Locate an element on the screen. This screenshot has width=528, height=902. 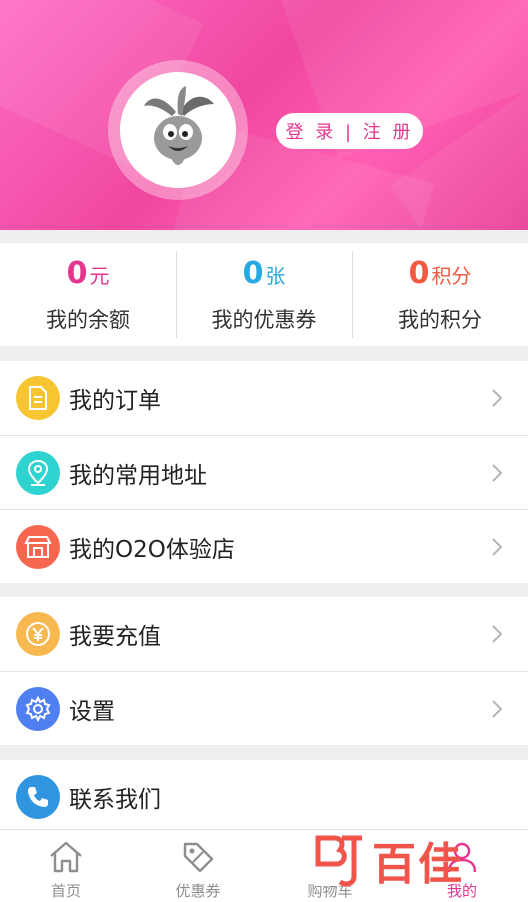
stat-coupons: 0 张 我的优惠券 is located at coordinates (264, 294).